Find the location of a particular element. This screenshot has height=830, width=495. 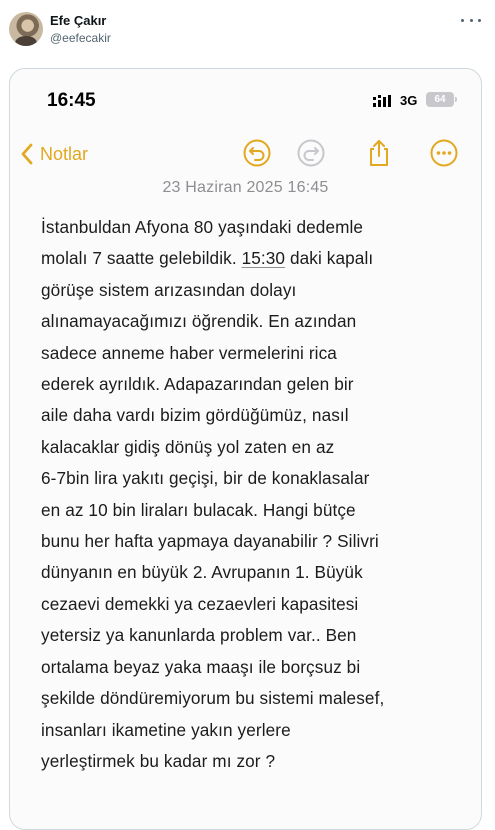

author-handle: @eefecakir is located at coordinates (80, 38).